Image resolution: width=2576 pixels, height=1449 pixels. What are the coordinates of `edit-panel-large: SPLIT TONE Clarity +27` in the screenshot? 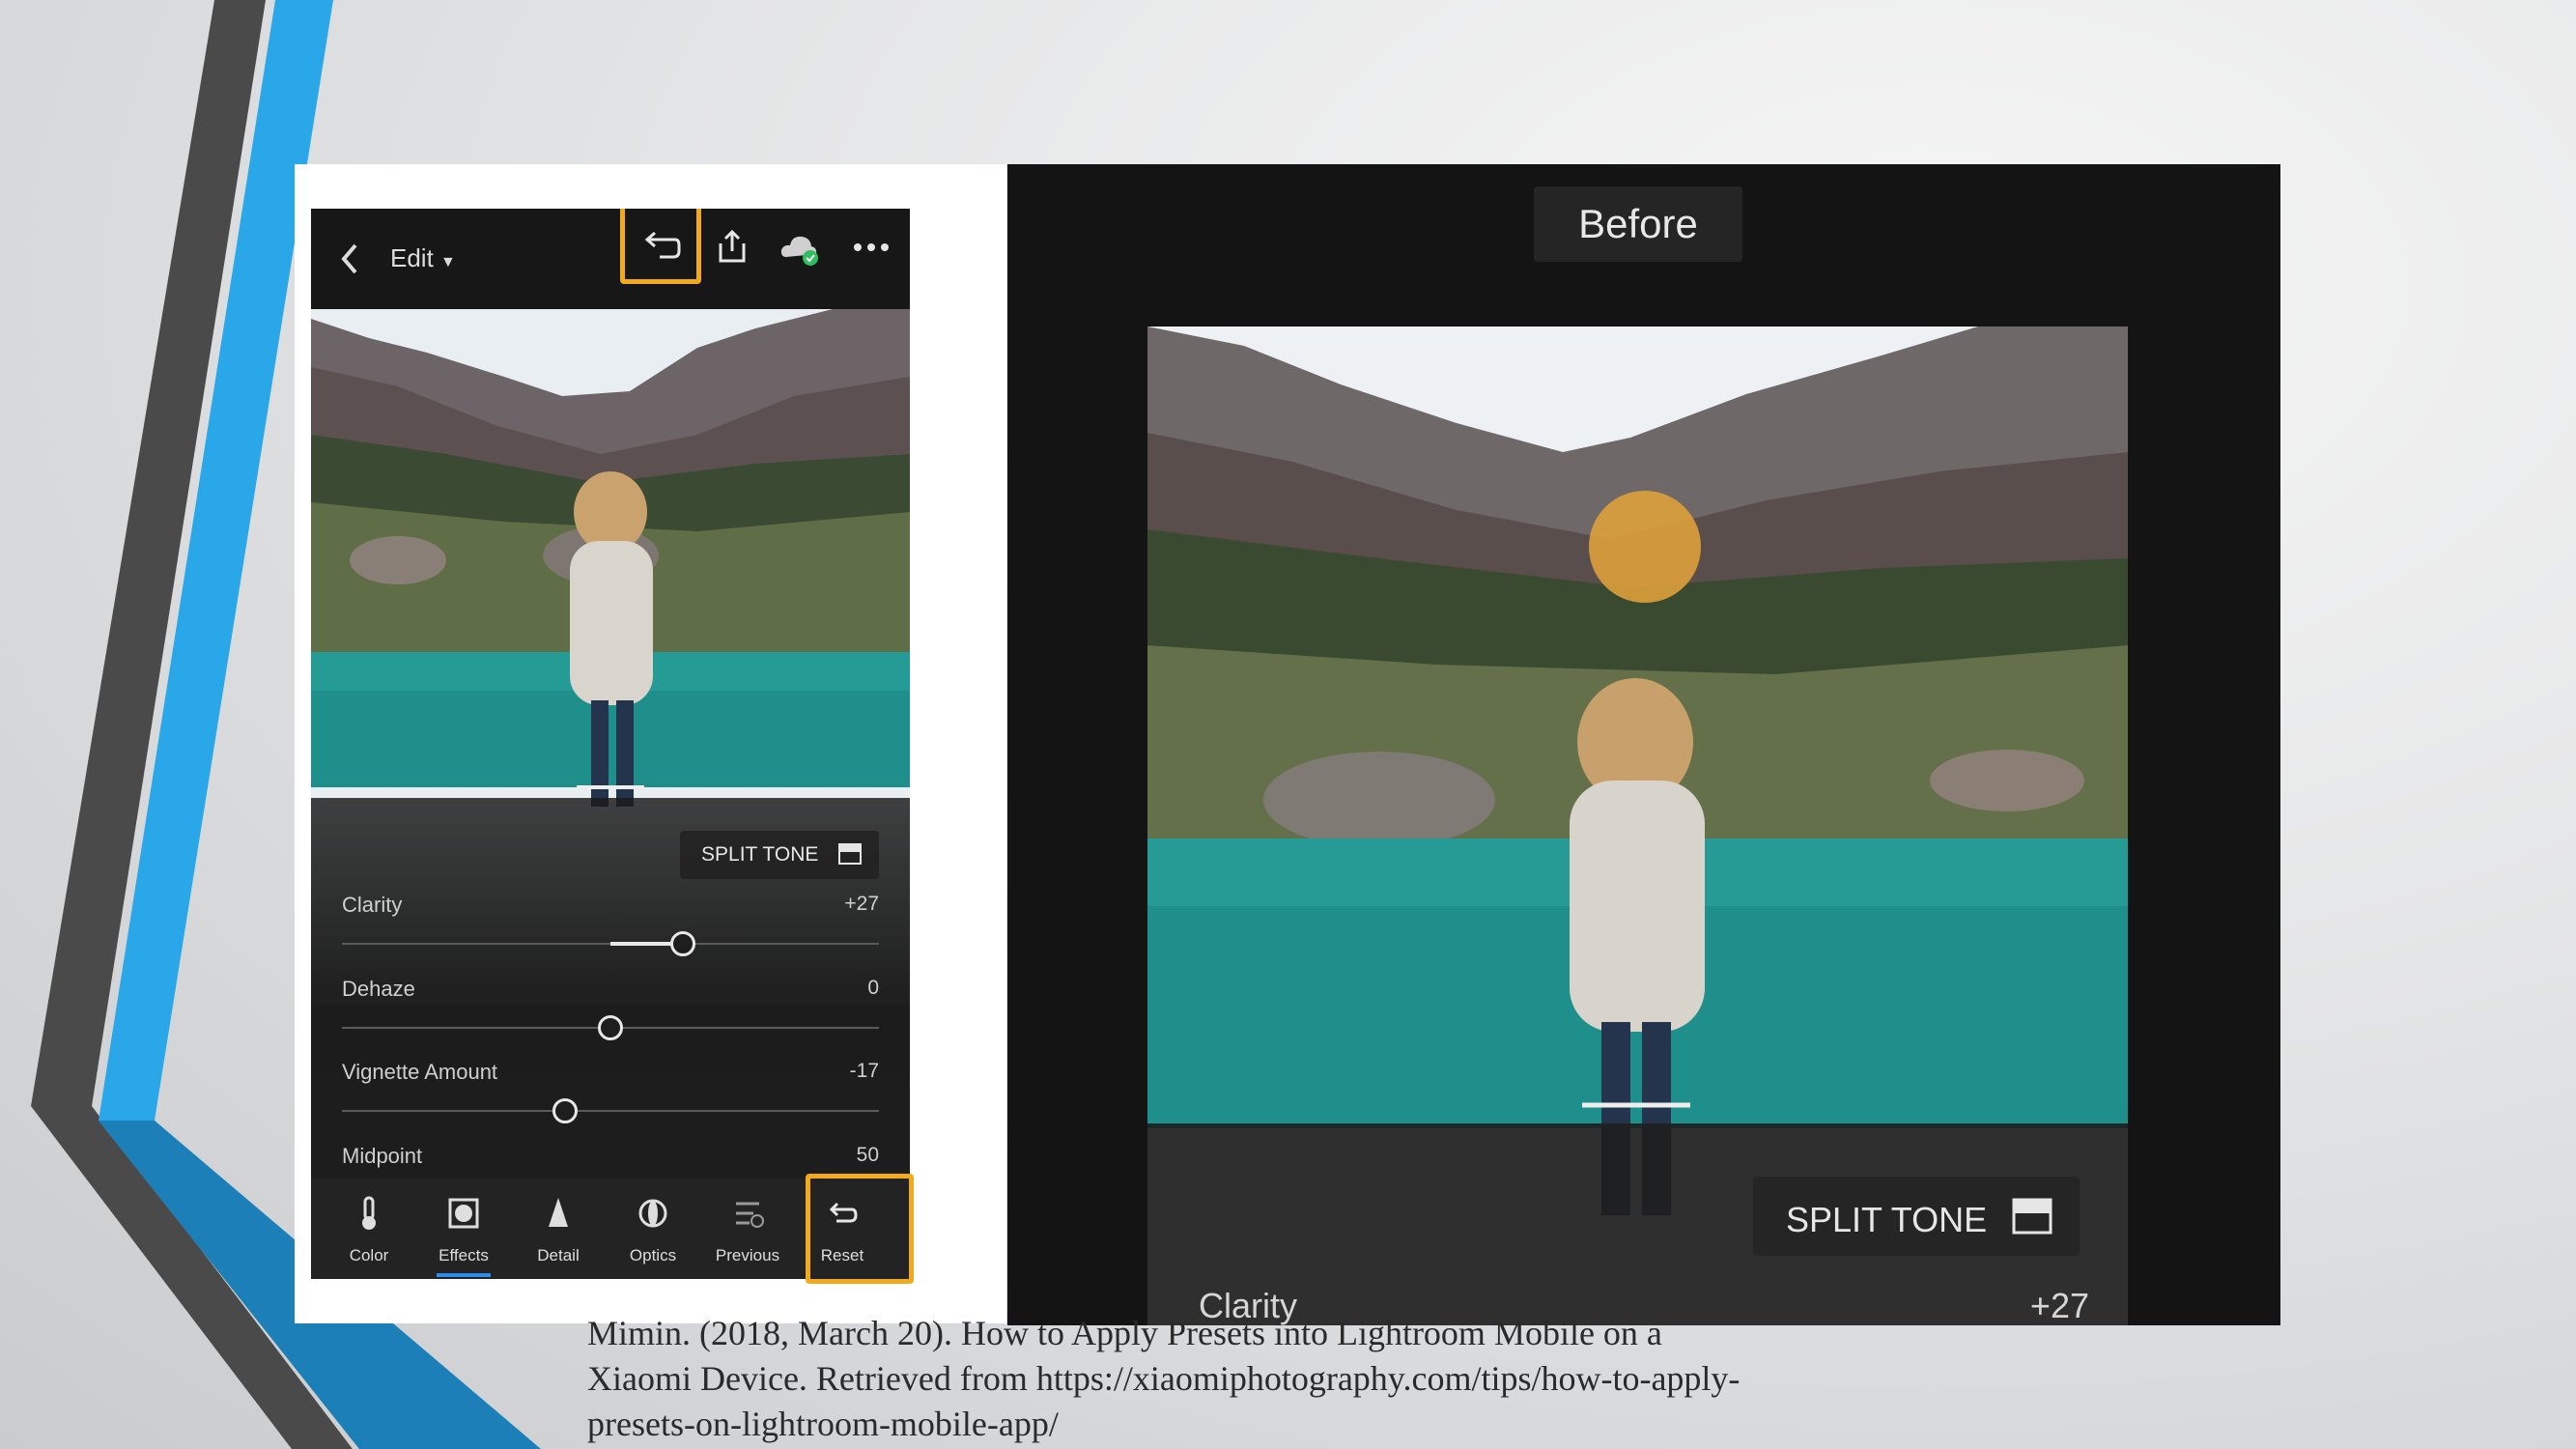 It's located at (1637, 1224).